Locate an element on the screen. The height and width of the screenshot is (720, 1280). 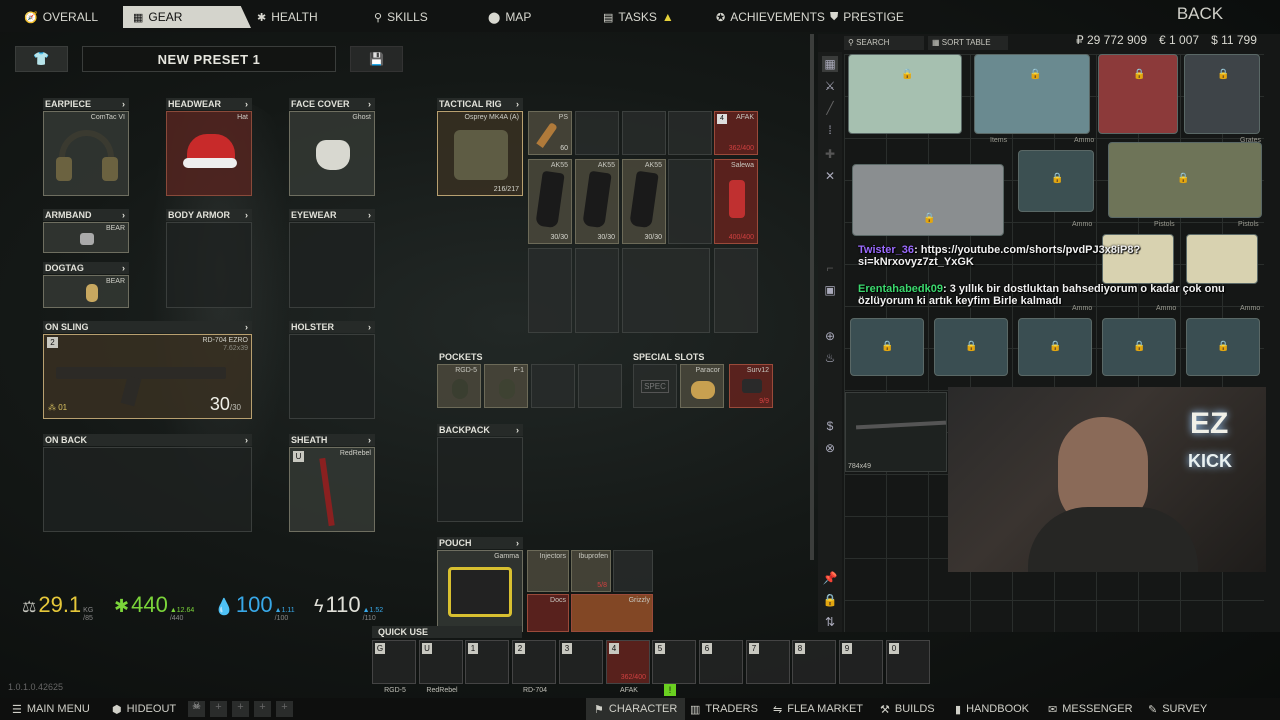
sheath-header: SHEATH › is located at coordinates (332, 440).